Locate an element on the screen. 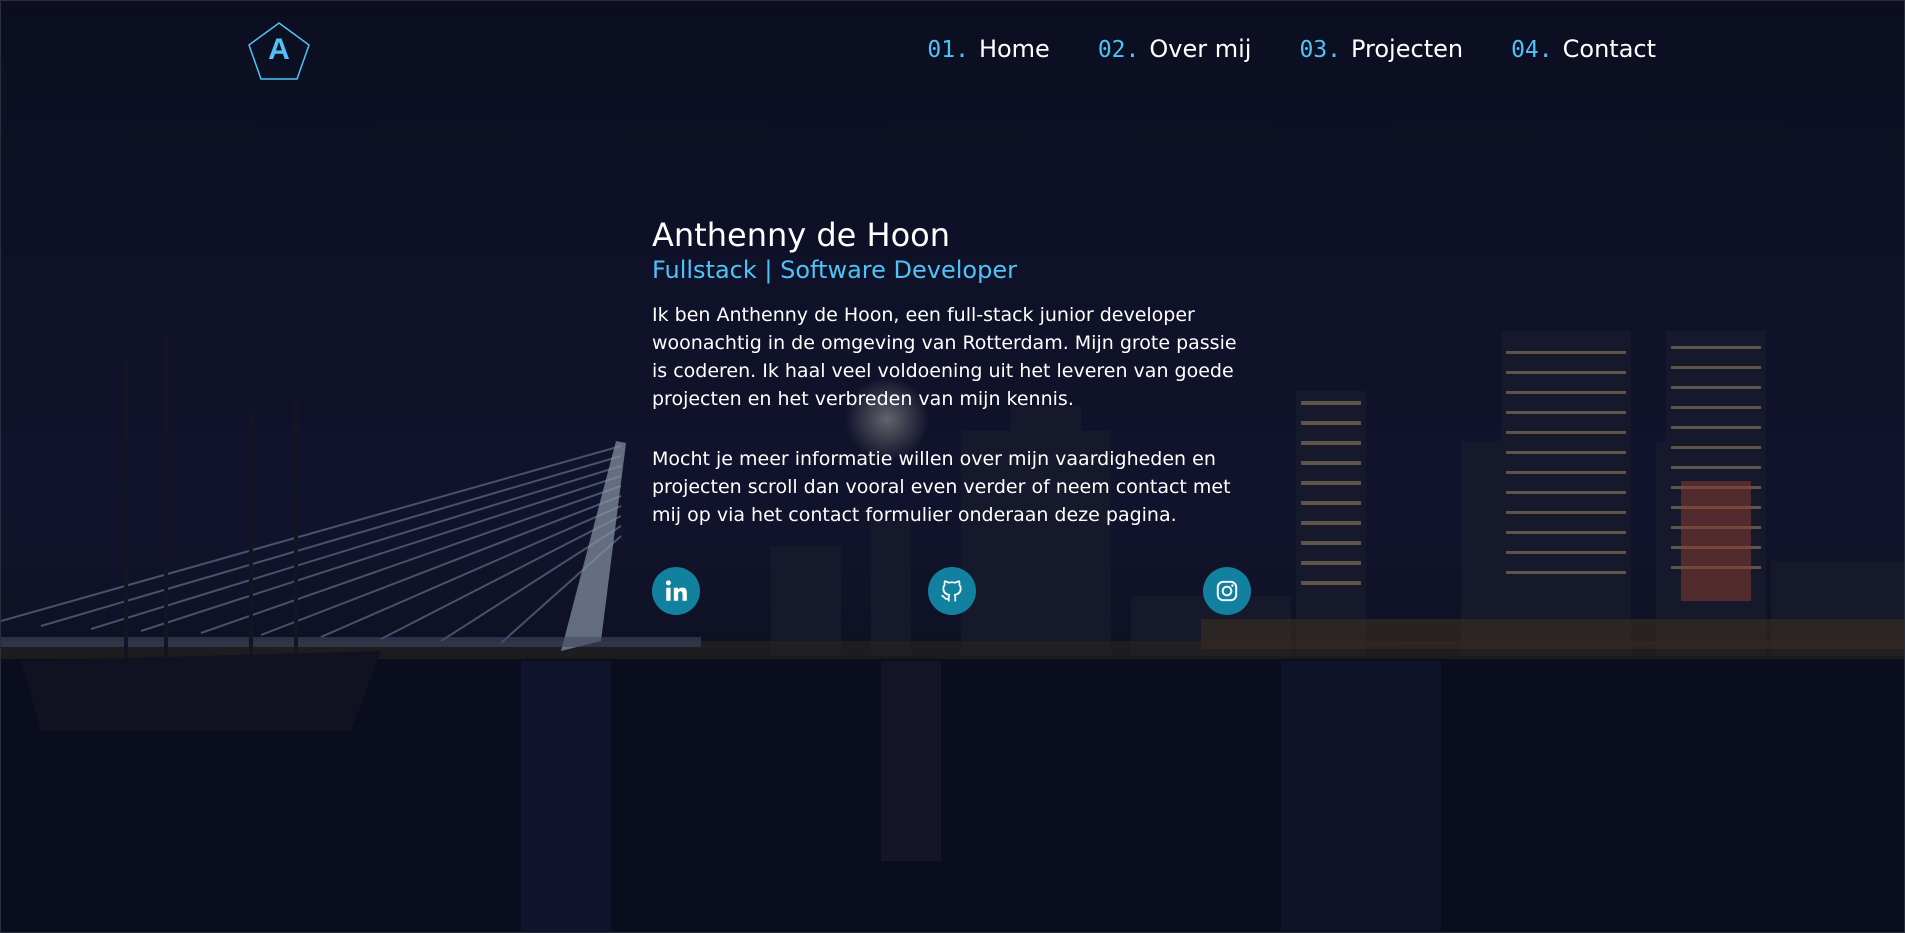 The height and width of the screenshot is (933, 1905). nav-label: Projecten is located at coordinates (1407, 49).